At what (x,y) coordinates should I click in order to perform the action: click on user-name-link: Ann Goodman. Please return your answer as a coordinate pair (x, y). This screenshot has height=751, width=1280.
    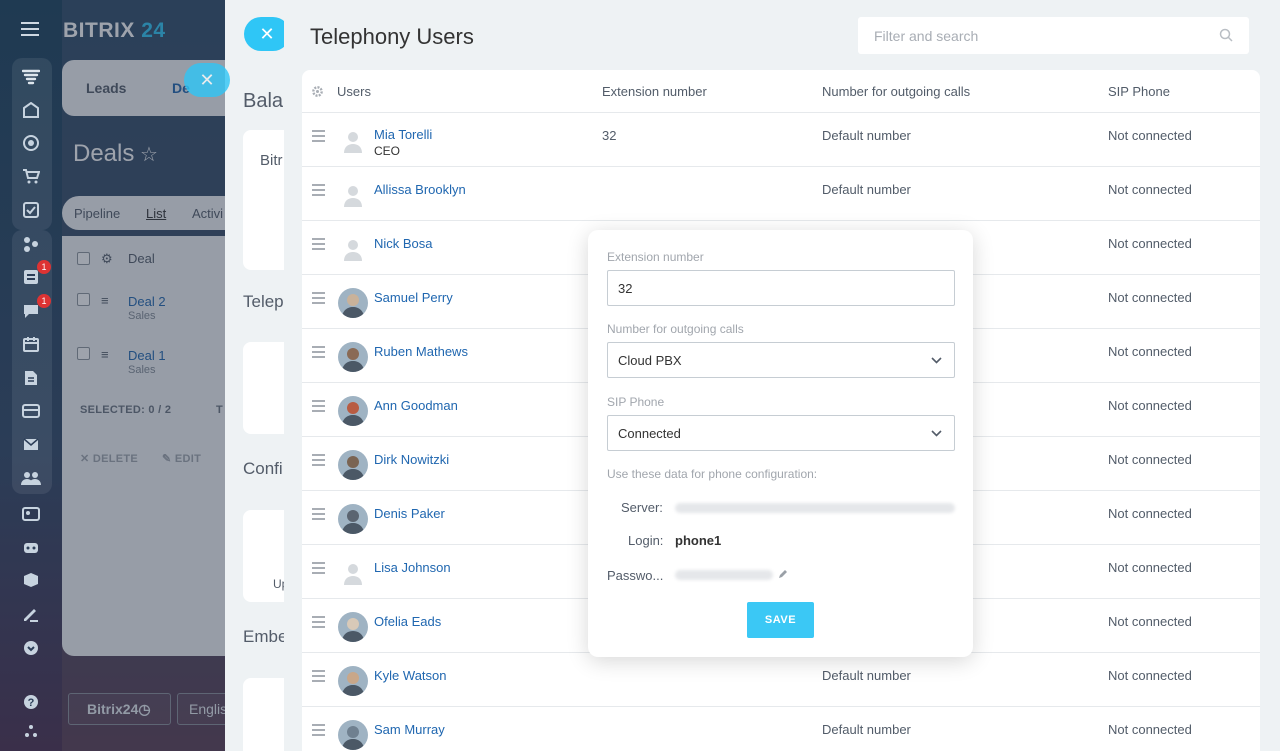
    Looking at the image, I should click on (416, 405).